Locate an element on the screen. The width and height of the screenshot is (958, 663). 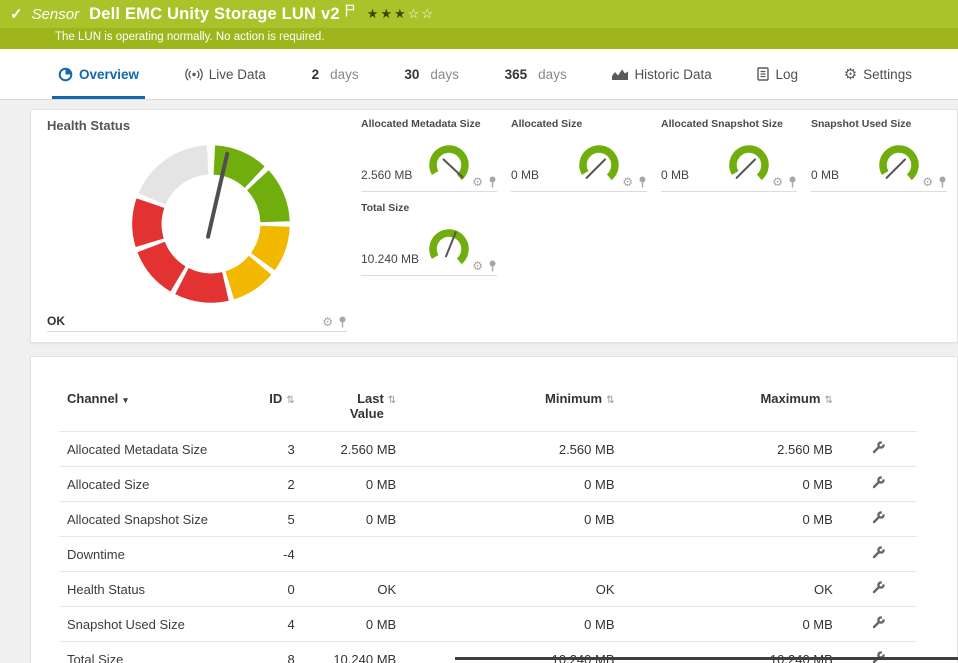
channel-name: Snapshot Used Size is located at coordinates (145, 624).